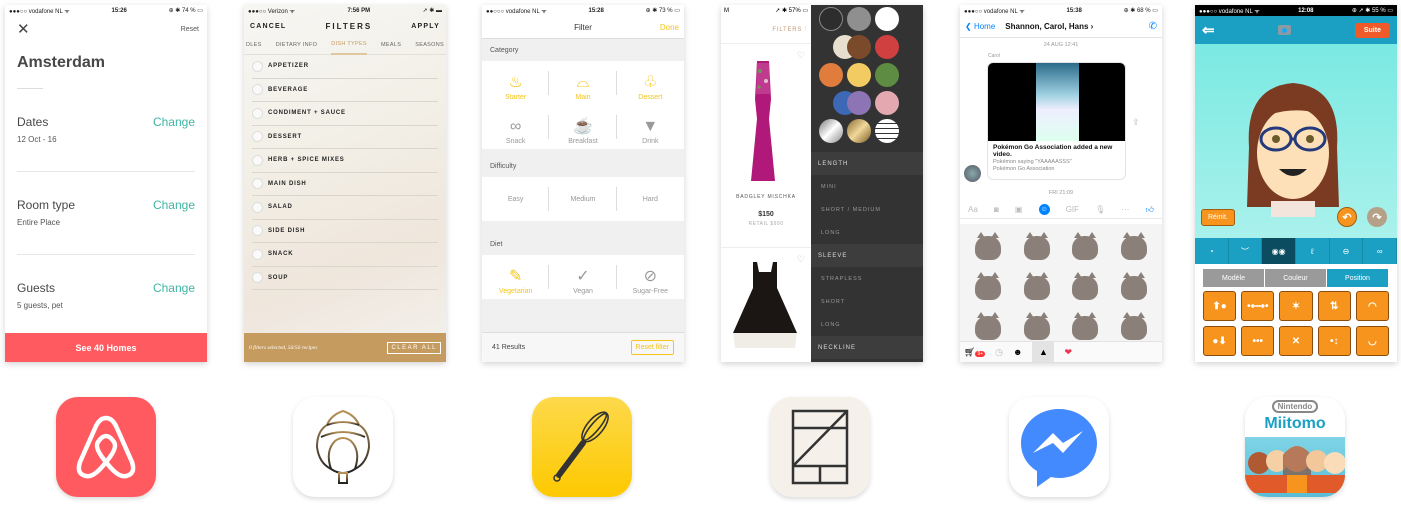 The height and width of the screenshot is (520, 1401). Describe the element at coordinates (1347, 251) in the screenshot. I see `feature-tab-icon: ⊖` at that location.